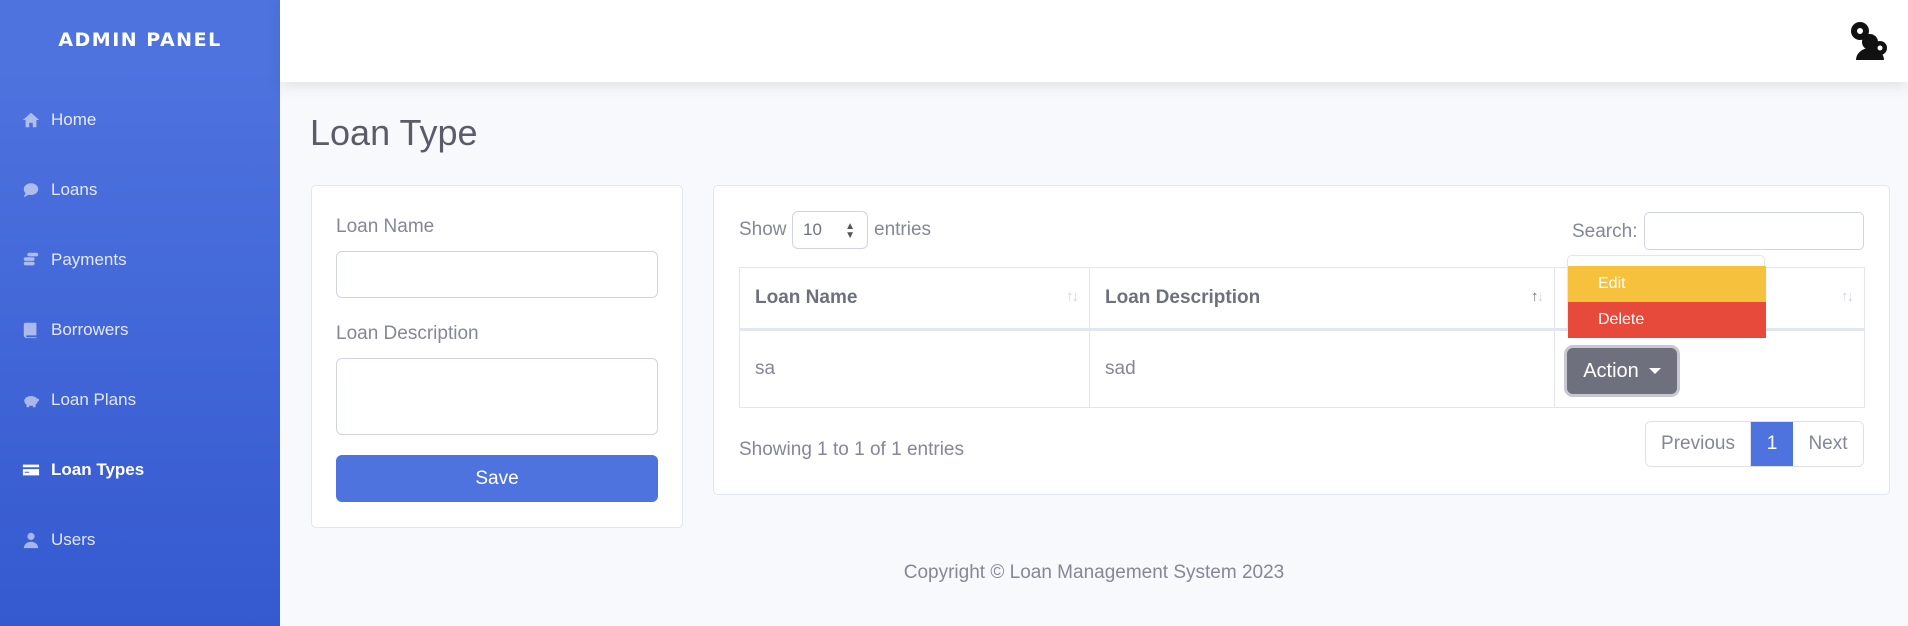  What do you see at coordinates (74, 189) in the screenshot?
I see `sidebar-item-label: Loans` at bounding box center [74, 189].